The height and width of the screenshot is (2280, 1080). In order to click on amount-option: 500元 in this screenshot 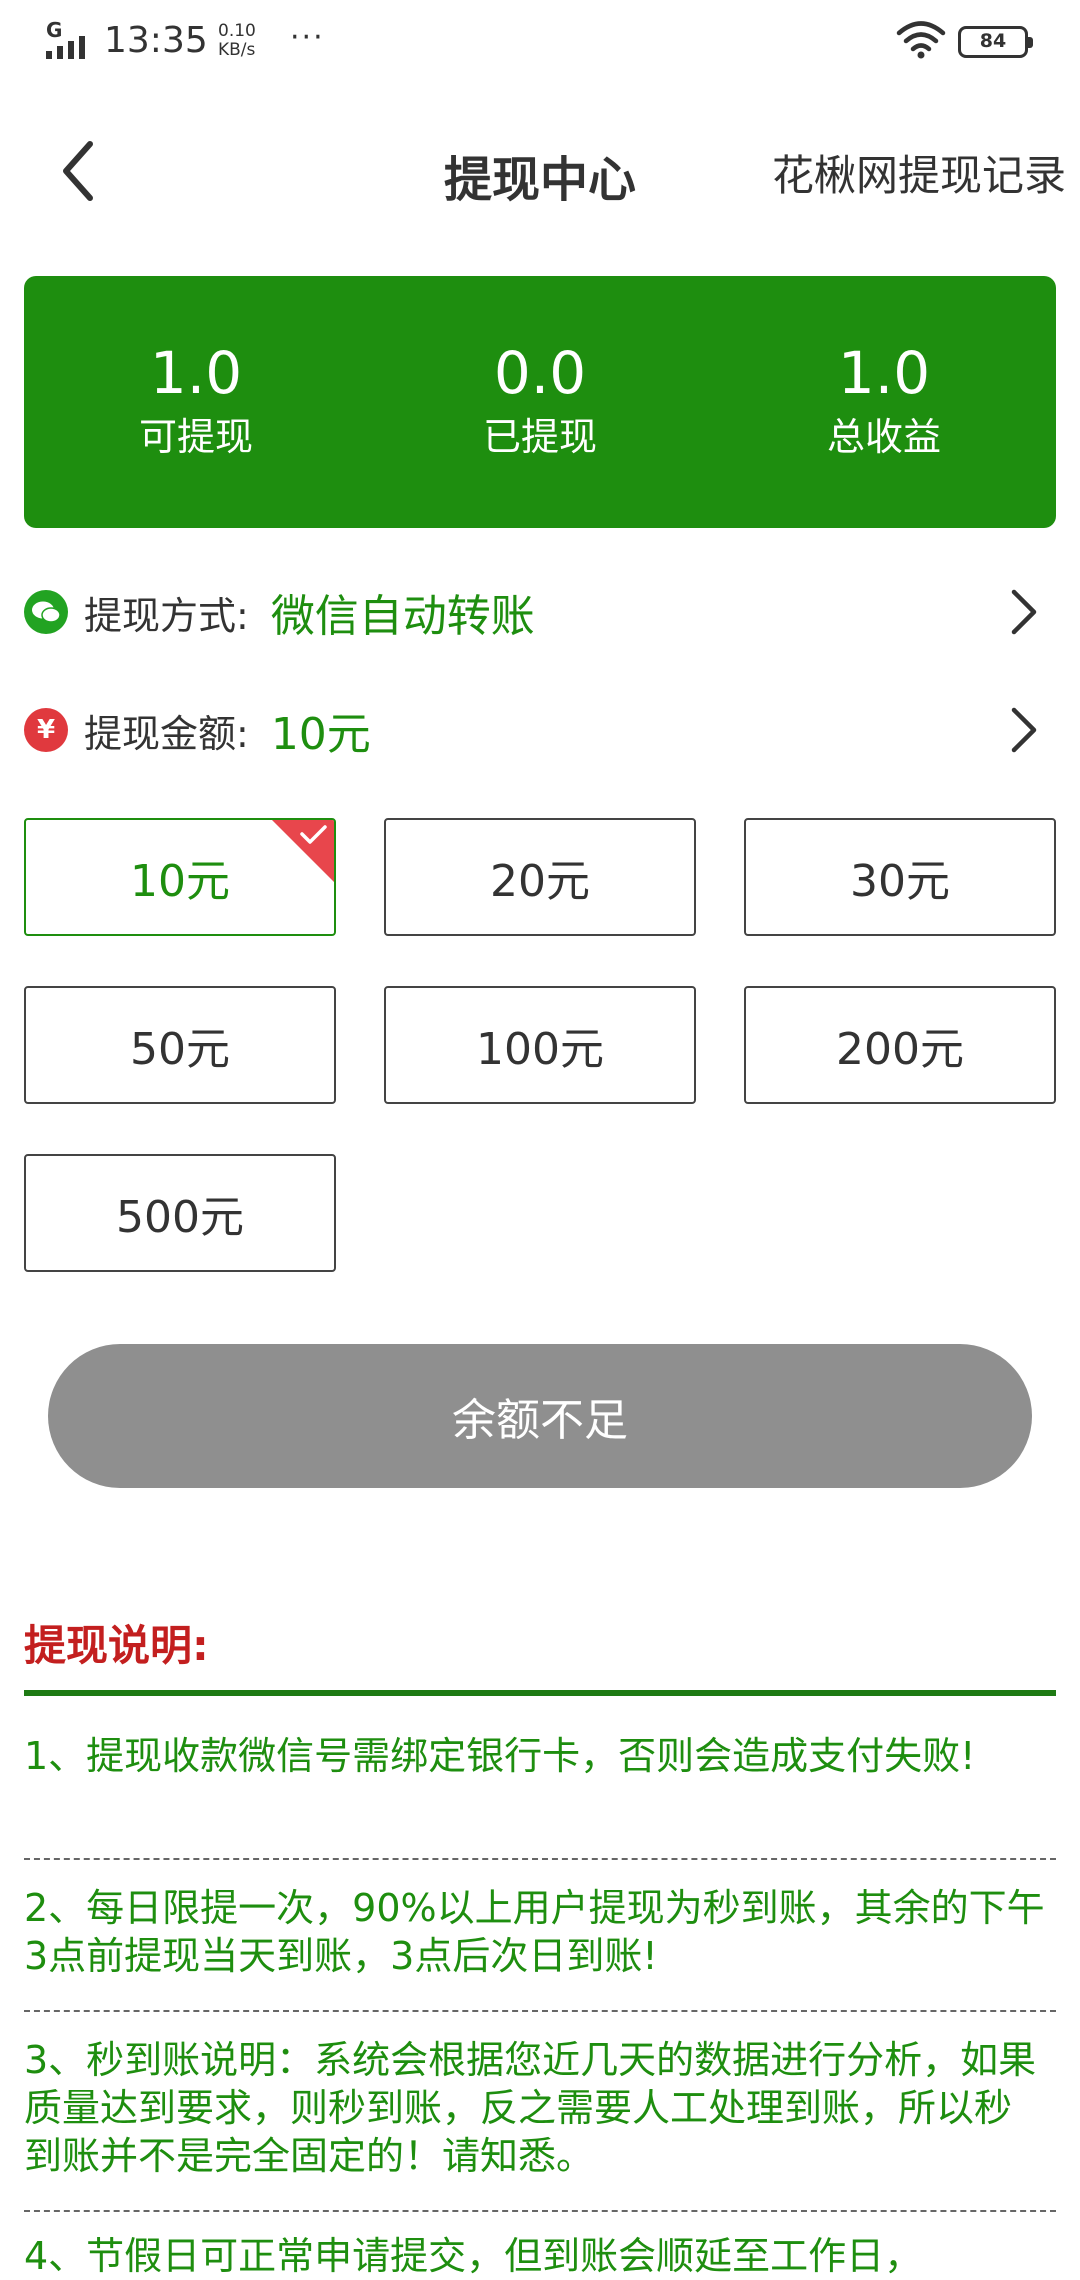, I will do `click(180, 1213)`.